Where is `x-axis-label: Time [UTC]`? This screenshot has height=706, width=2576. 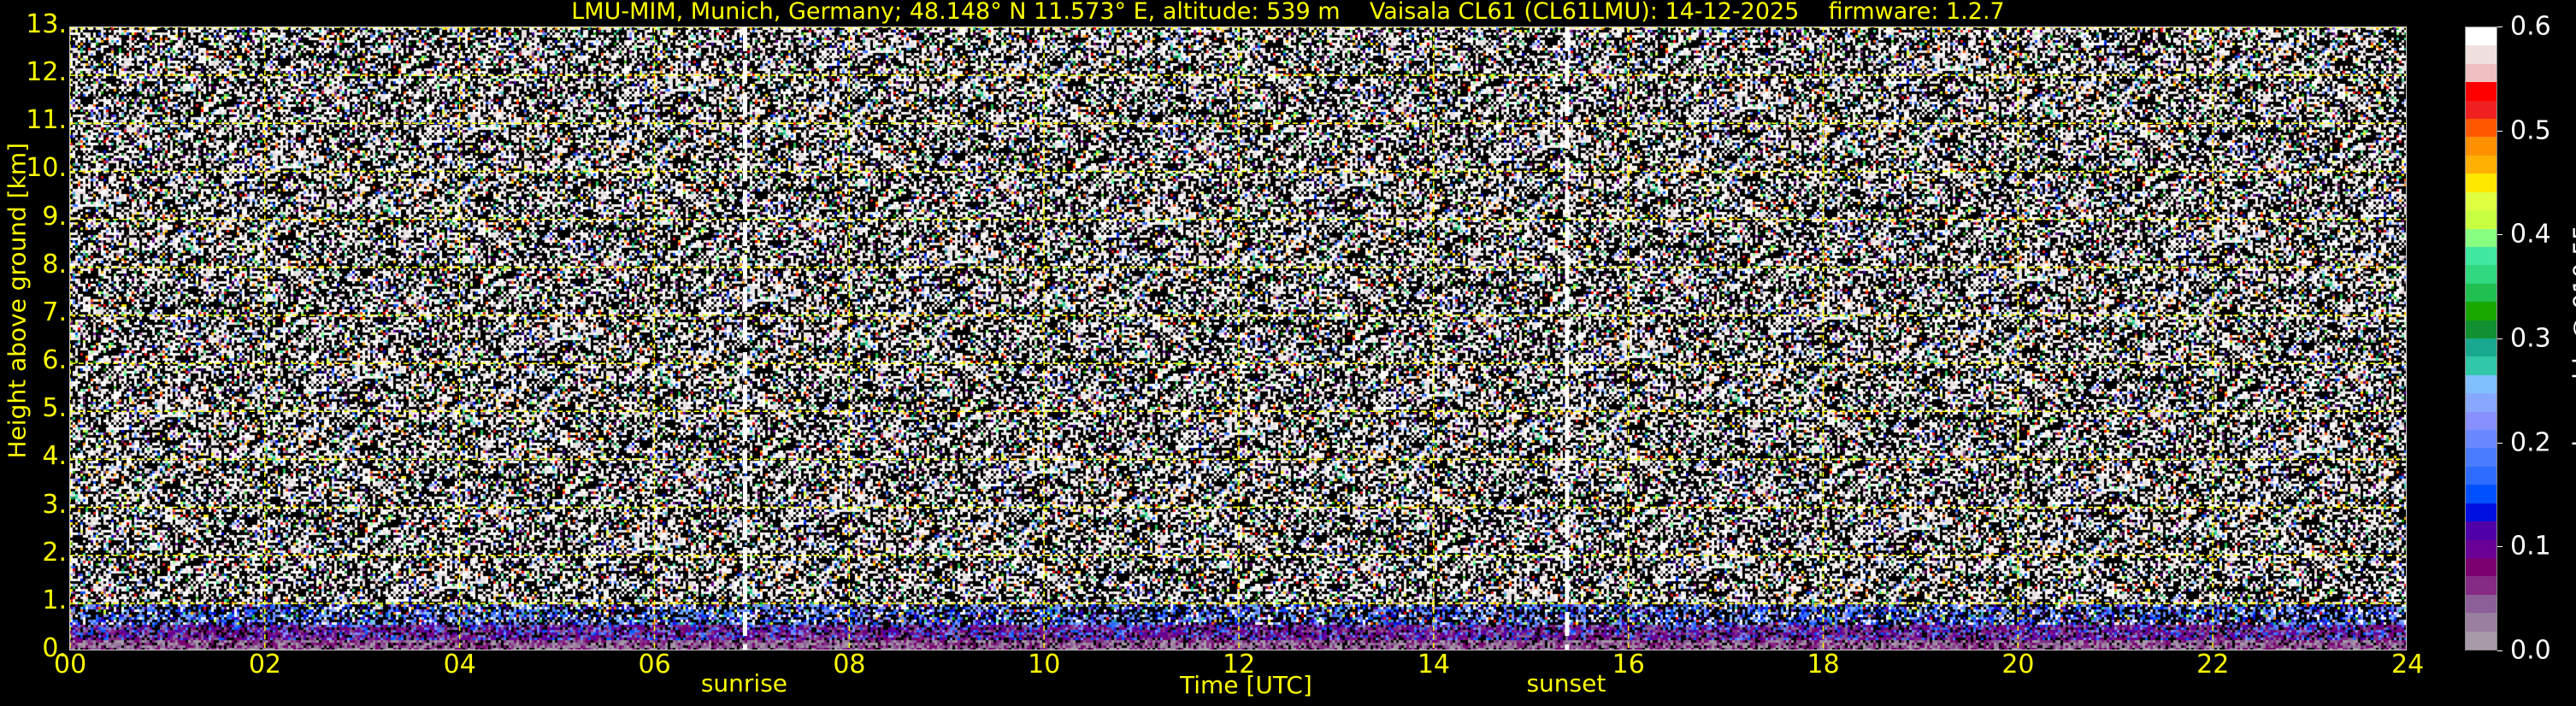
x-axis-label: Time [UTC] is located at coordinates (1246, 685).